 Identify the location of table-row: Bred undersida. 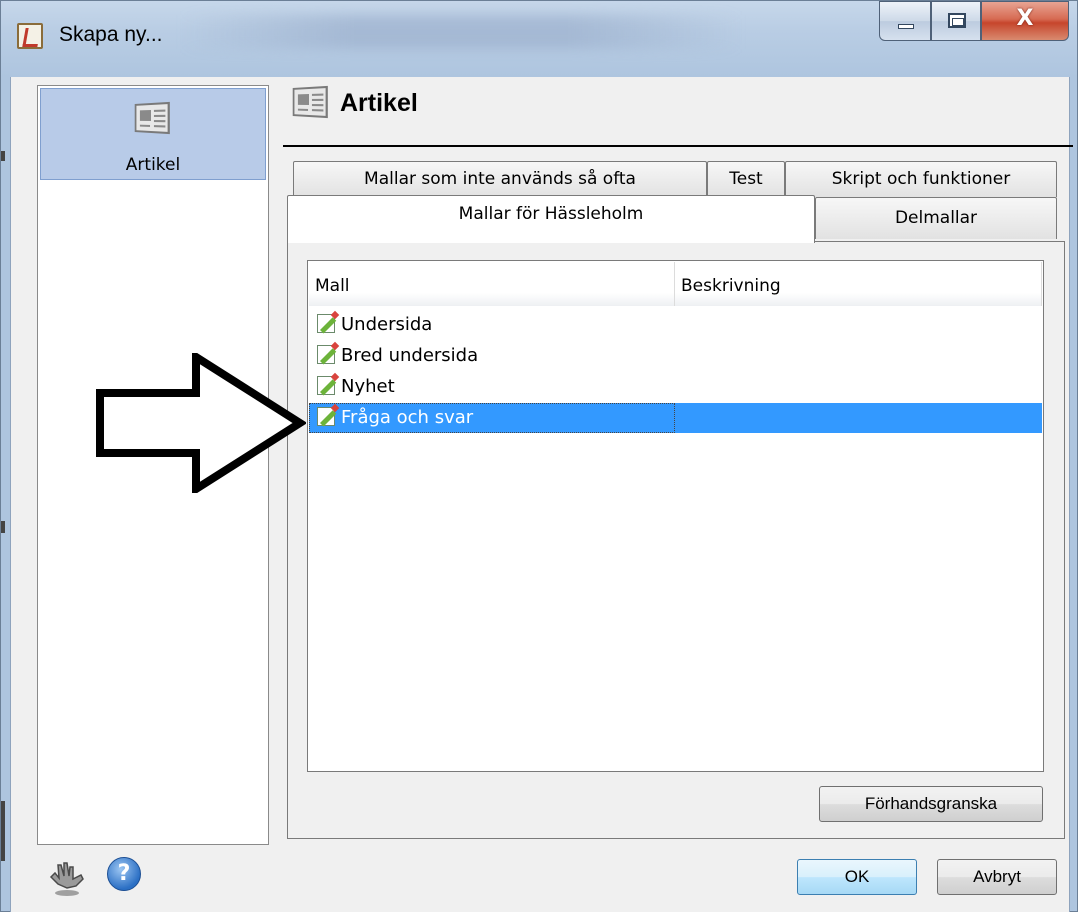
(675, 356).